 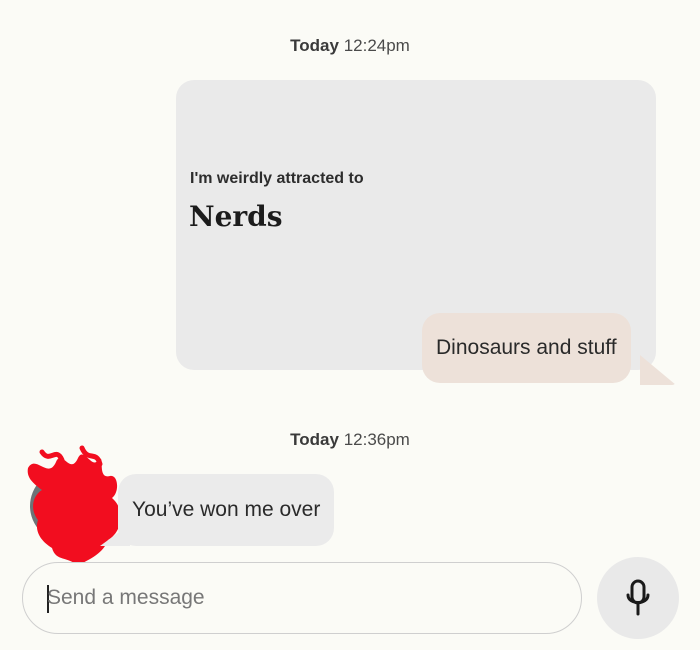 I want to click on prompt-answer: Nerds, so click(x=236, y=216).